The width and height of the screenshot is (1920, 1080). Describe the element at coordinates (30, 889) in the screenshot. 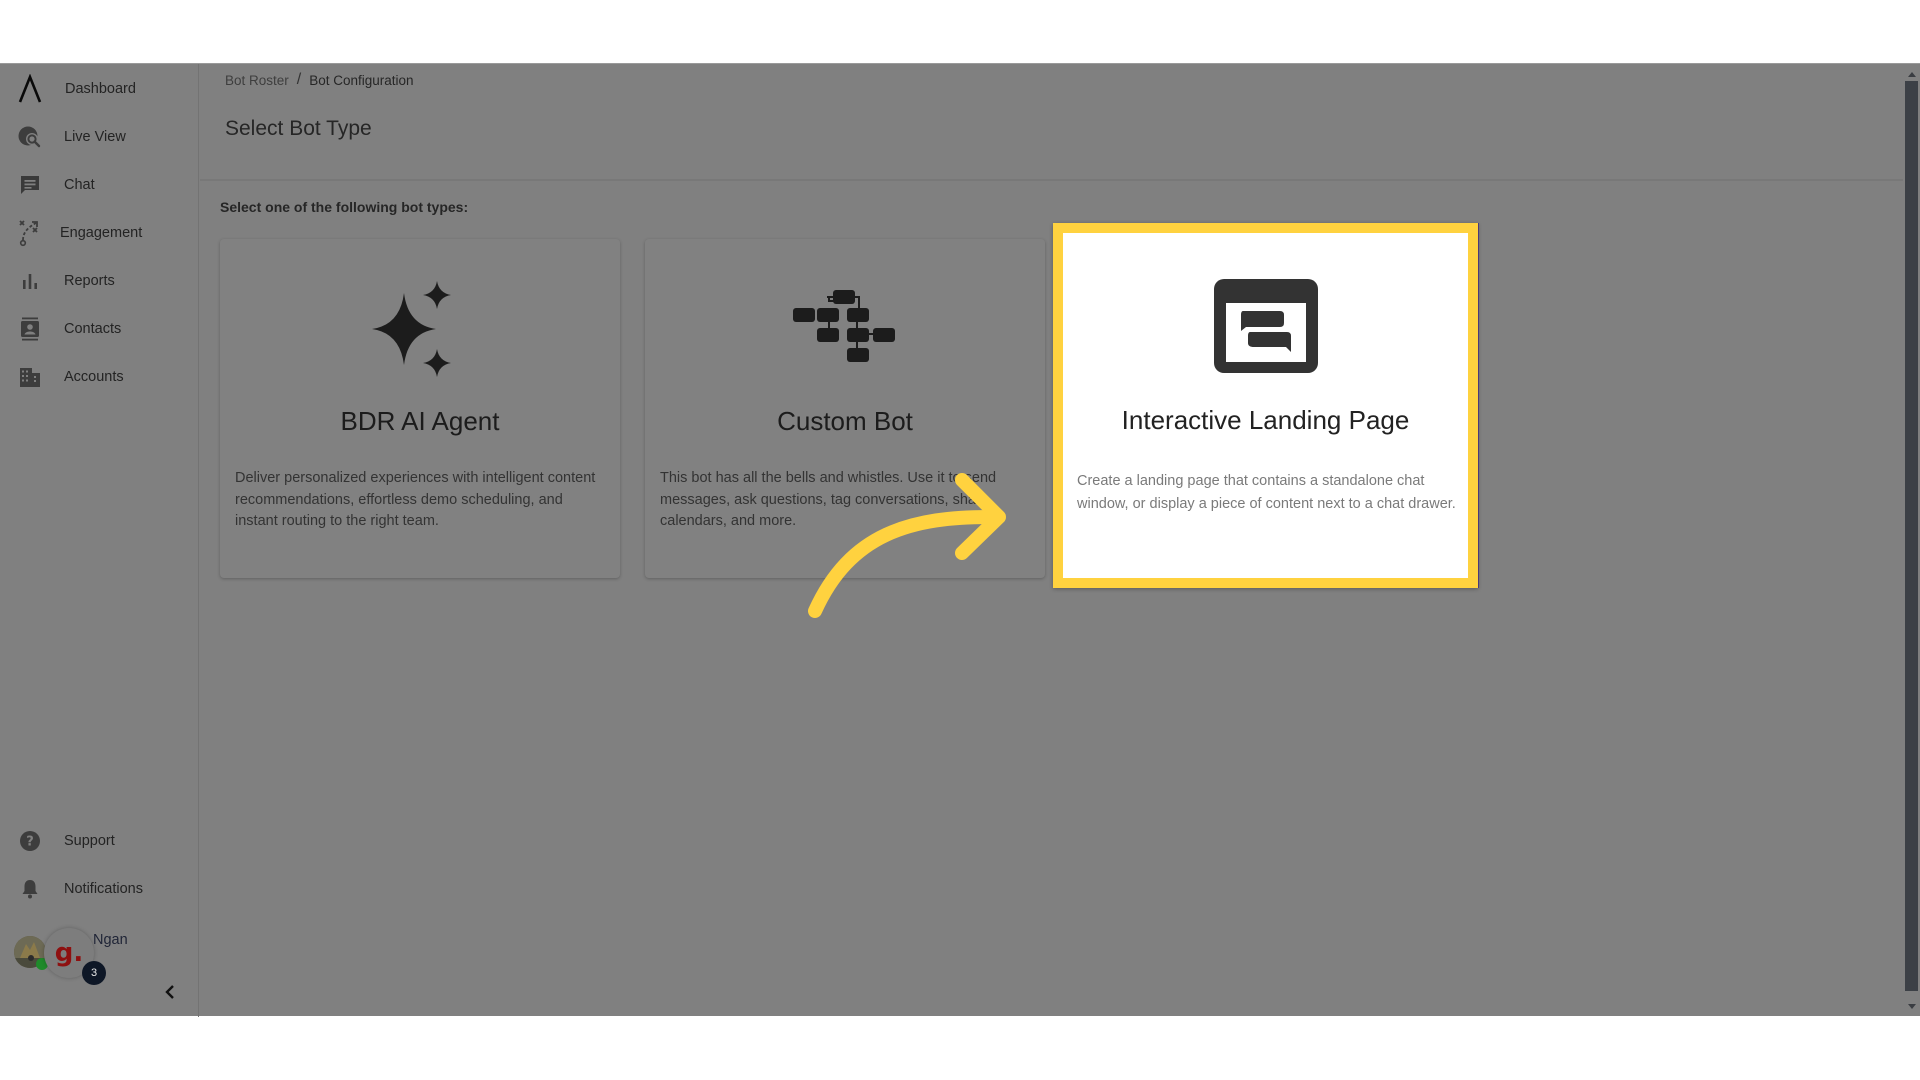

I see `bell-icon` at that location.